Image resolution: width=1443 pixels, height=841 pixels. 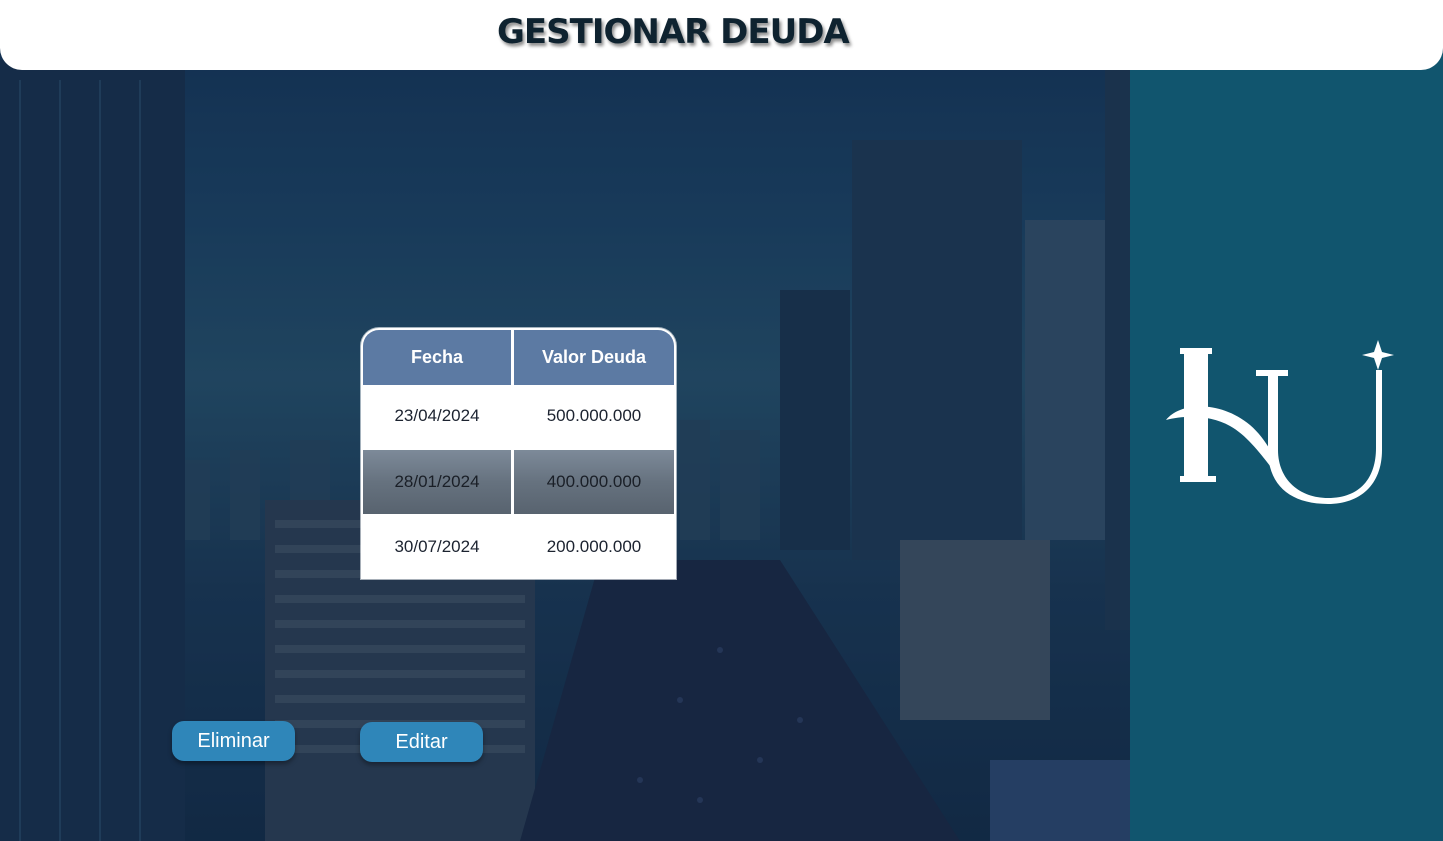 I want to click on fecha-cell: 28/01/2024, so click(x=437, y=482).